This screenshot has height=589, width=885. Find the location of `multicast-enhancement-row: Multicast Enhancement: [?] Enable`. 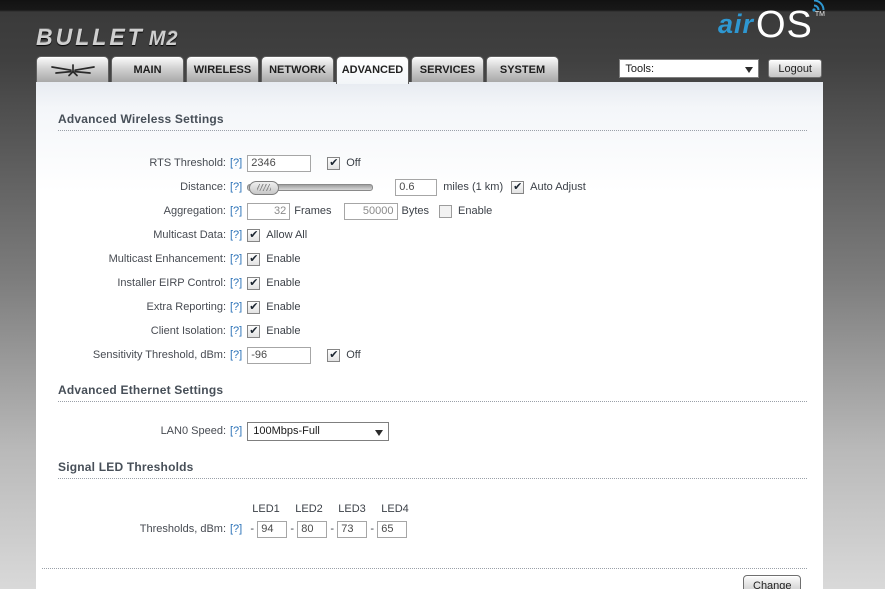

multicast-enhancement-row: Multicast Enhancement: [?] Enable is located at coordinates (429, 259).